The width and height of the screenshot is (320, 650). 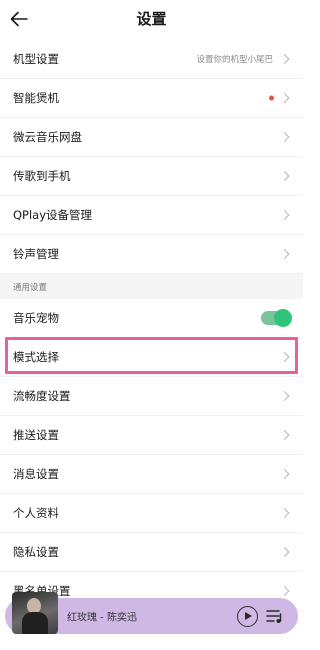 What do you see at coordinates (275, 616) in the screenshot?
I see `playlist-icon` at bounding box center [275, 616].